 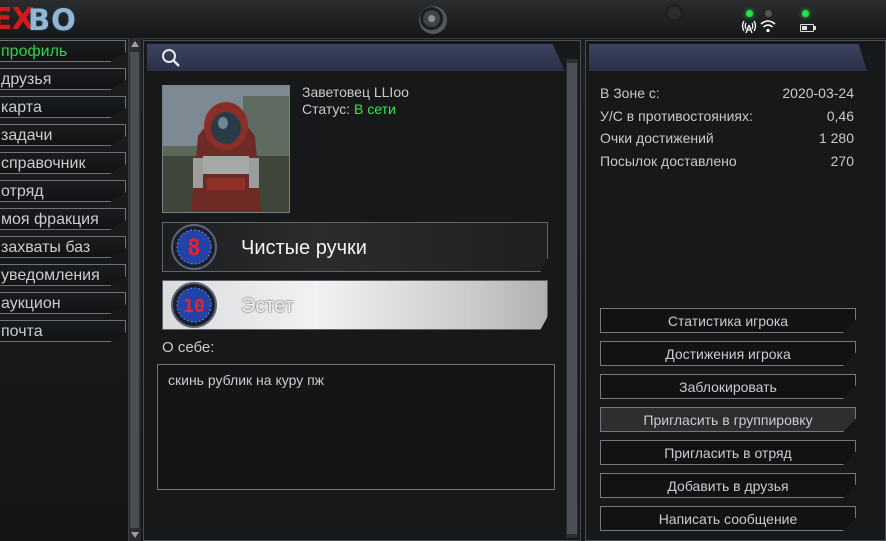 What do you see at coordinates (135, 535) in the screenshot?
I see `scroll-down-icon` at bounding box center [135, 535].